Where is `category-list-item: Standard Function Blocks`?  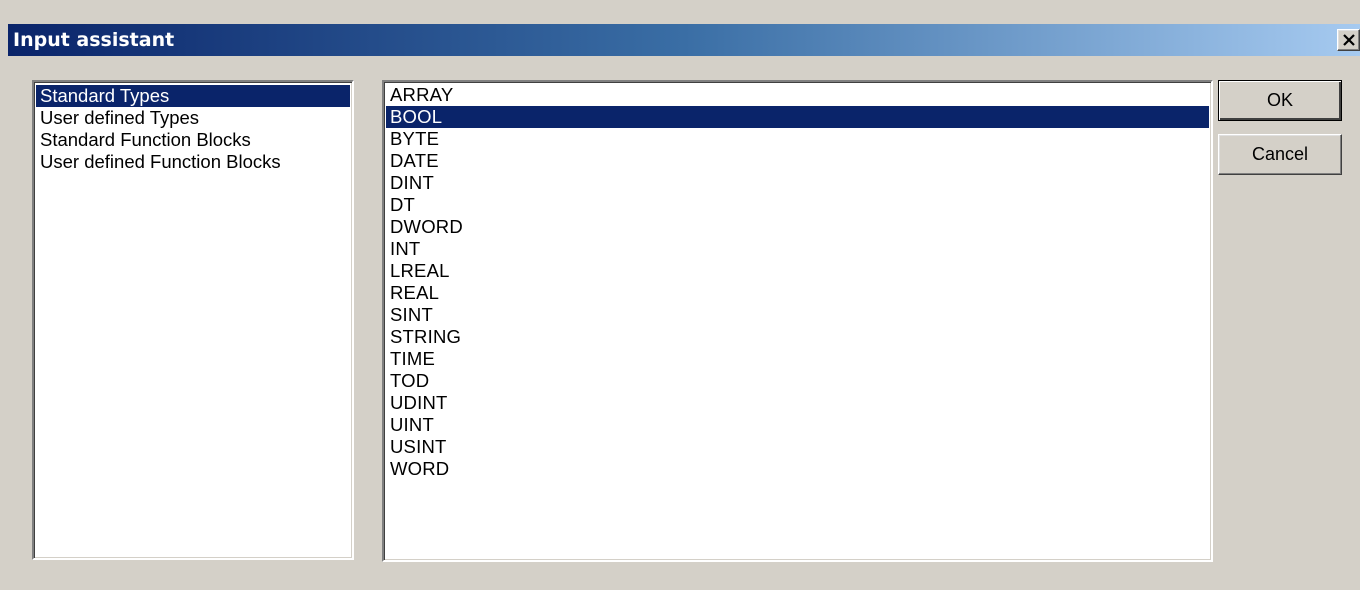
category-list-item: Standard Function Blocks is located at coordinates (193, 140).